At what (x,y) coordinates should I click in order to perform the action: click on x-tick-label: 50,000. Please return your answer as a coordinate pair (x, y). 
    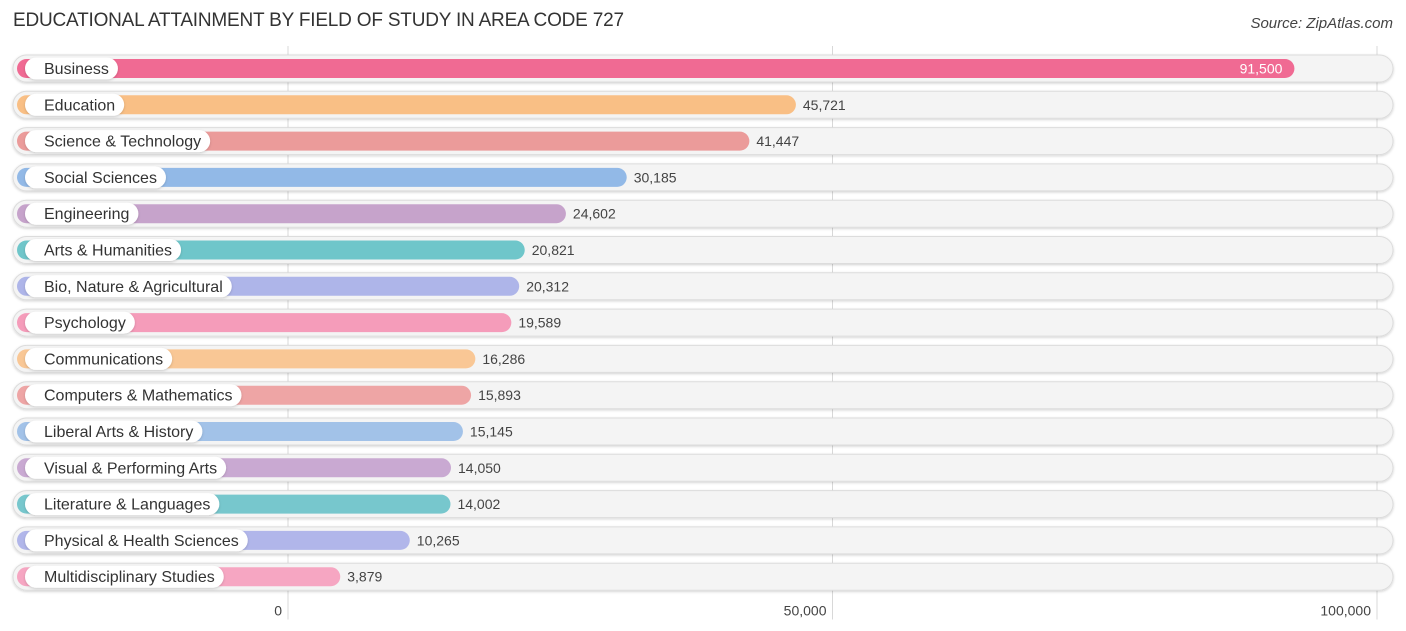
    Looking at the image, I should click on (805, 611).